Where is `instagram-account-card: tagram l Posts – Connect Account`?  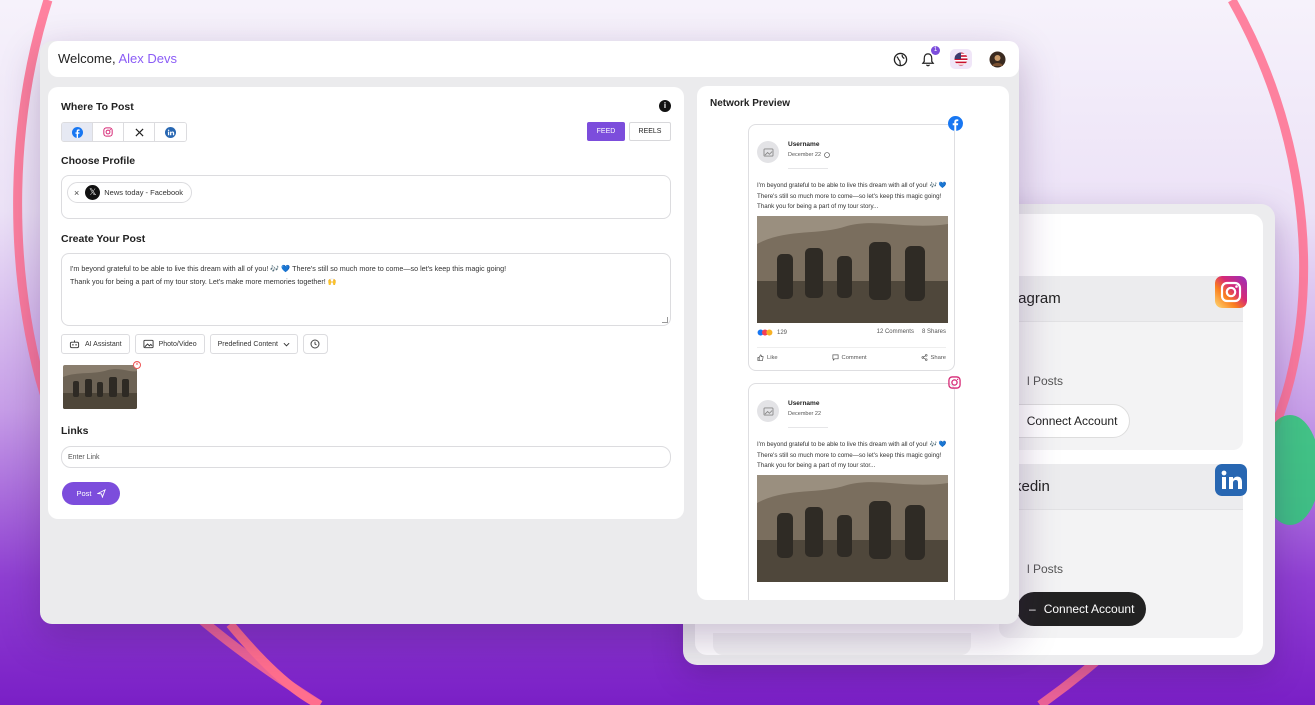 instagram-account-card: tagram l Posts – Connect Account is located at coordinates (1121, 363).